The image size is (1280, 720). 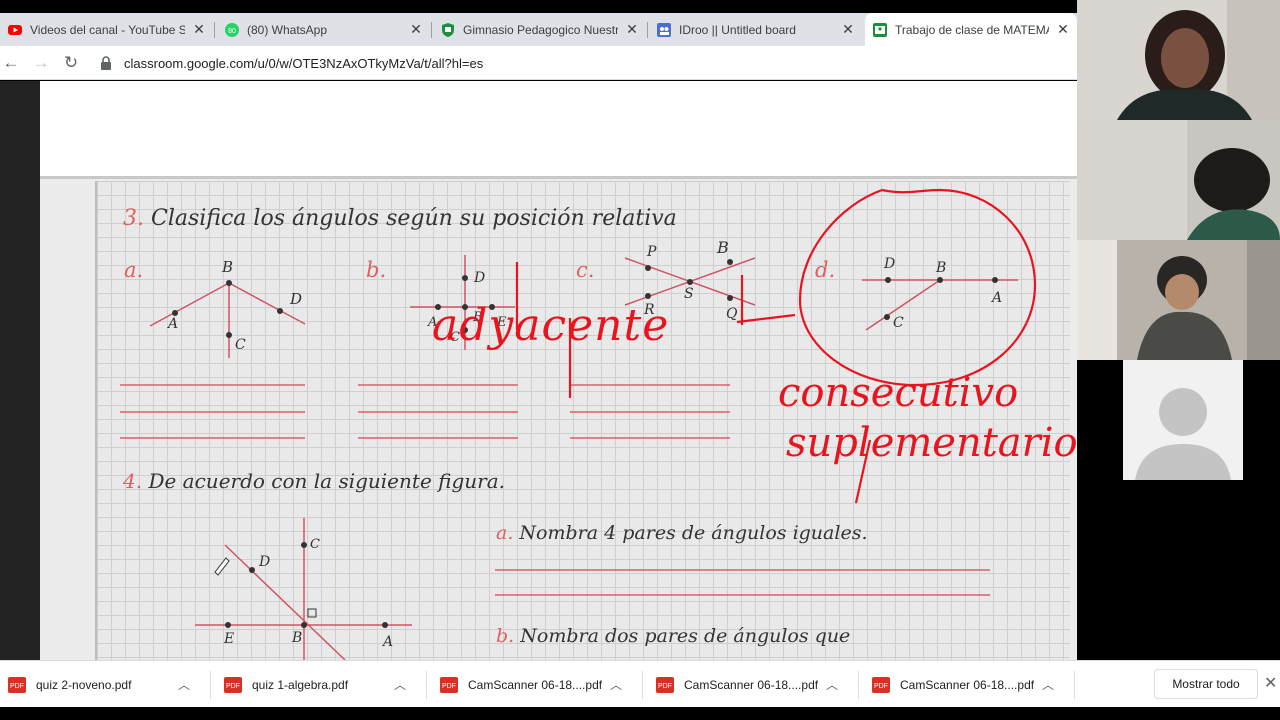 I want to click on label-d: d., so click(x=825, y=270).